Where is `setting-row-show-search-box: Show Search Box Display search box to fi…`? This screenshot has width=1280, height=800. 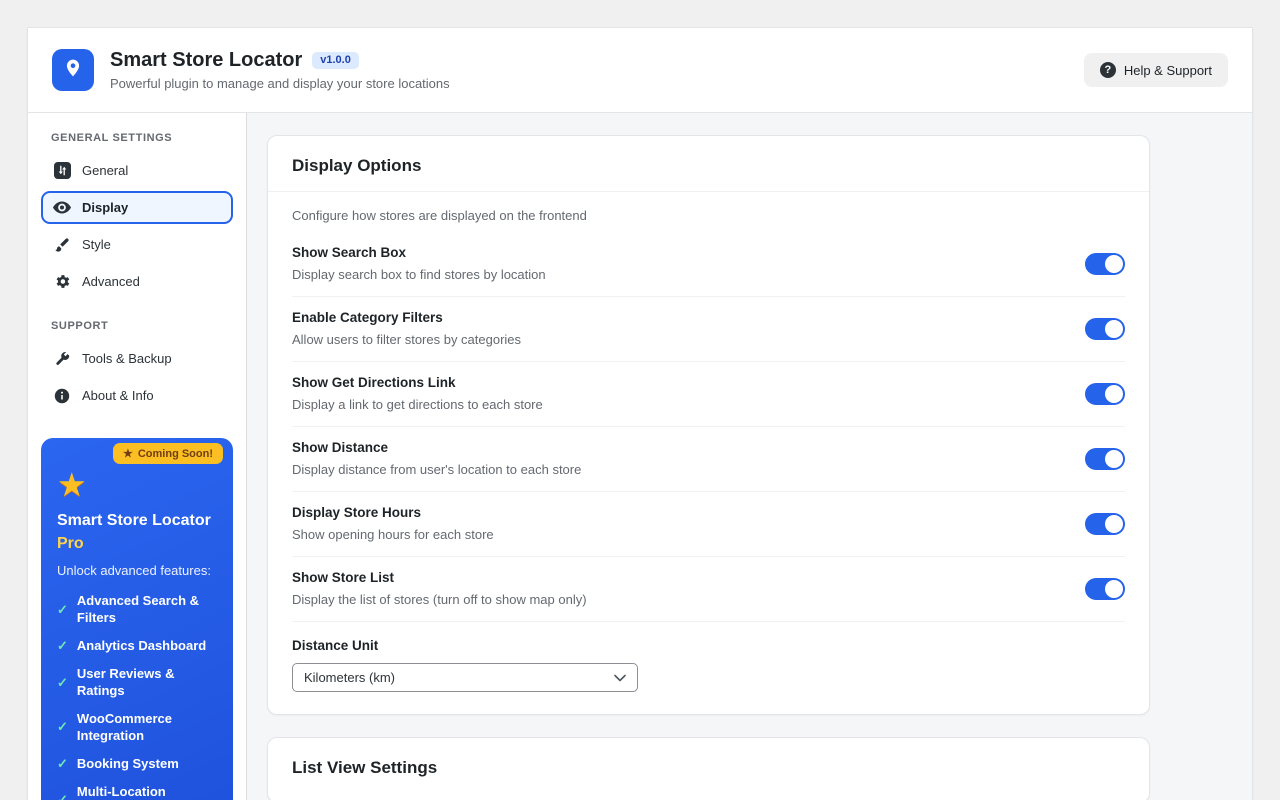 setting-row-show-search-box: Show Search Box Display search box to fi… is located at coordinates (708, 264).